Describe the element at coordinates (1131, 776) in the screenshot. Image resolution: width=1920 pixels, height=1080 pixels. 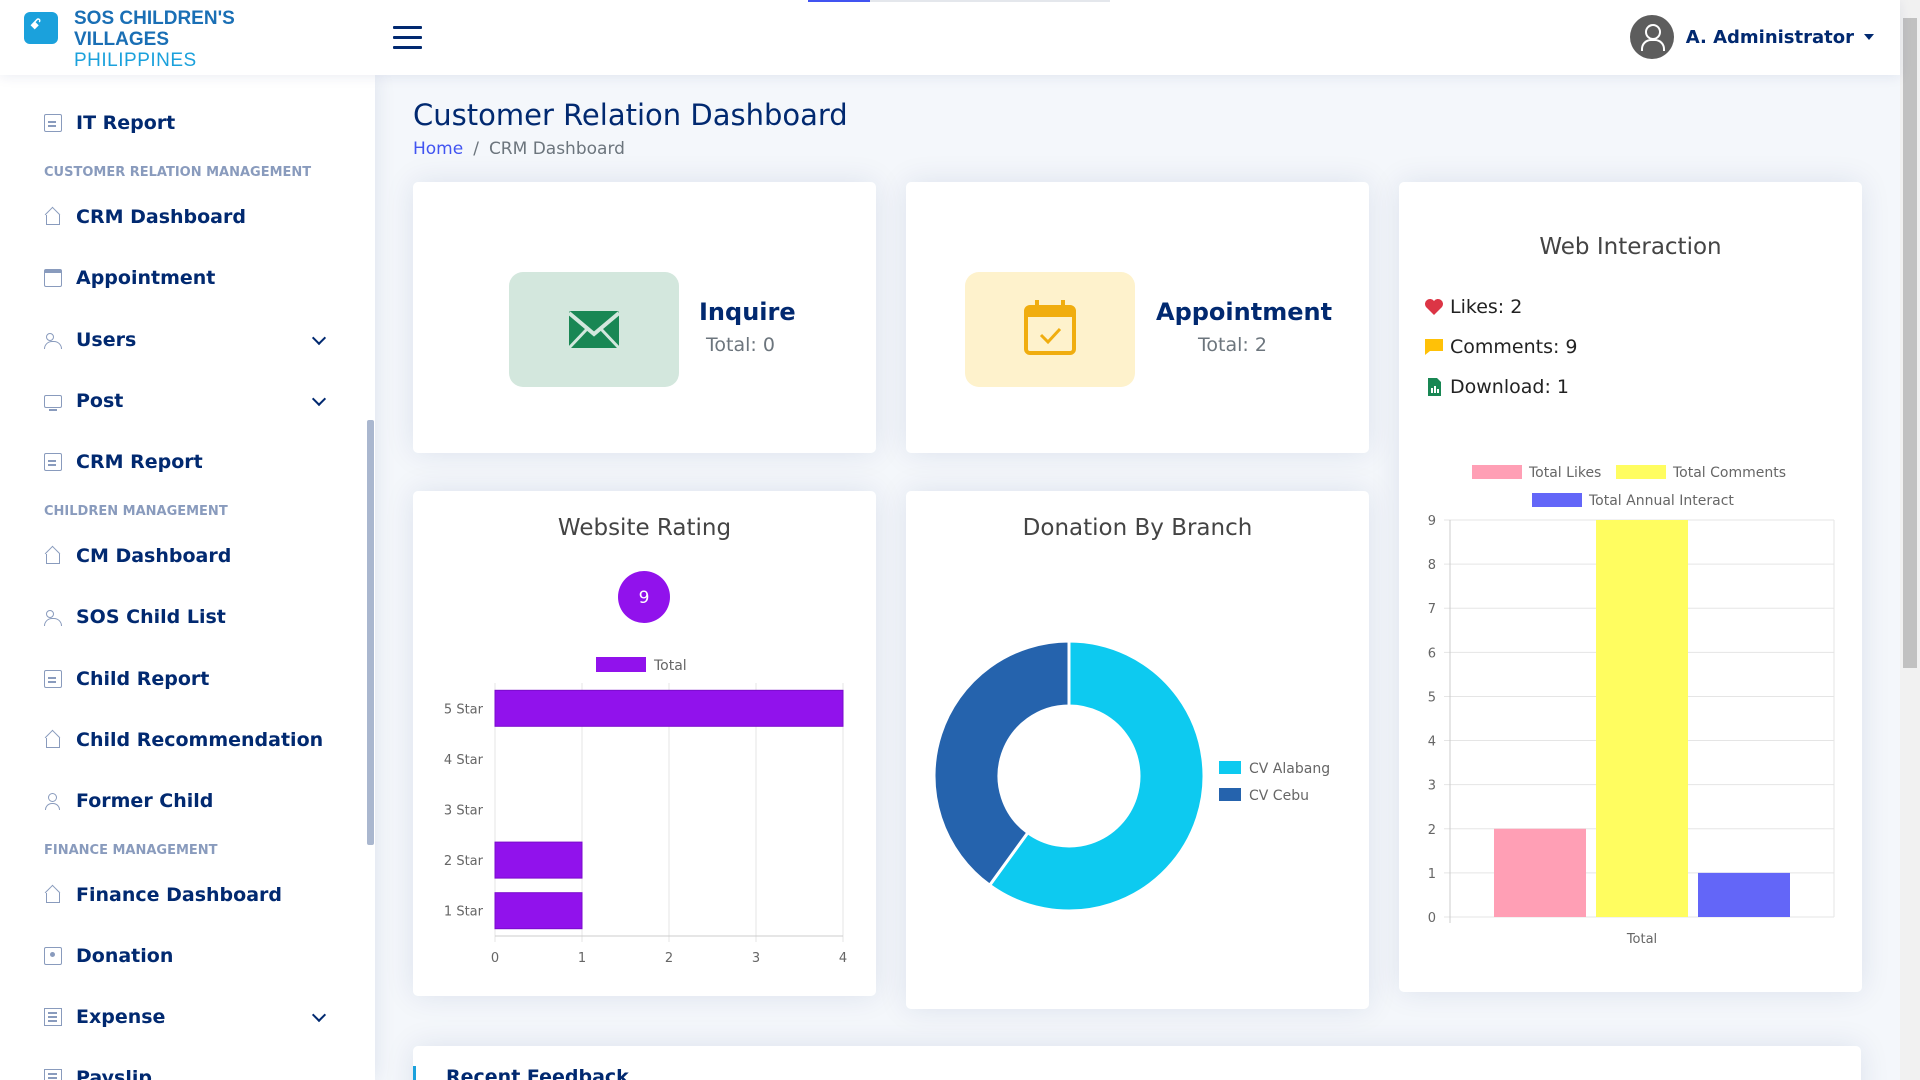
I see `donation-chart: CV Alabang CV Cebu` at that location.